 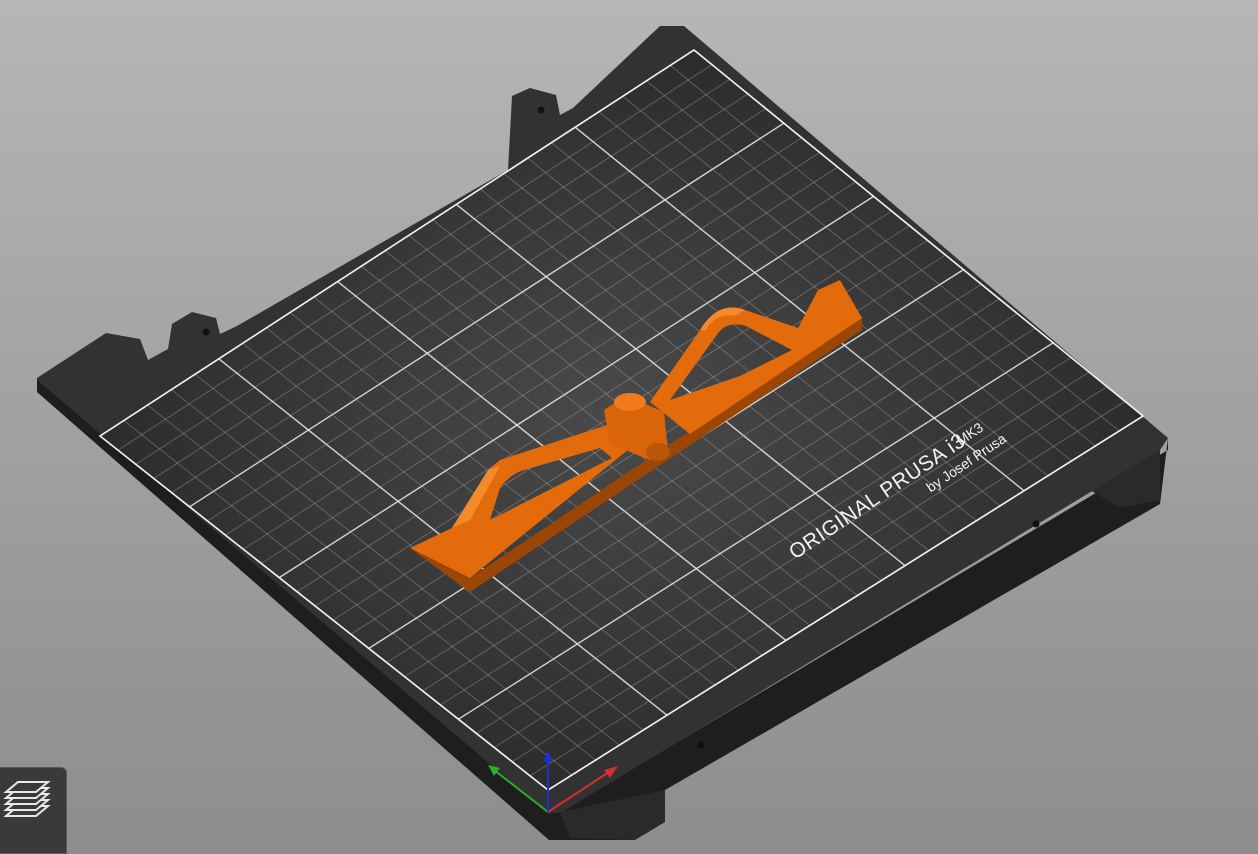 What do you see at coordinates (630, 402) in the screenshot?
I see `model-hinge-top` at bounding box center [630, 402].